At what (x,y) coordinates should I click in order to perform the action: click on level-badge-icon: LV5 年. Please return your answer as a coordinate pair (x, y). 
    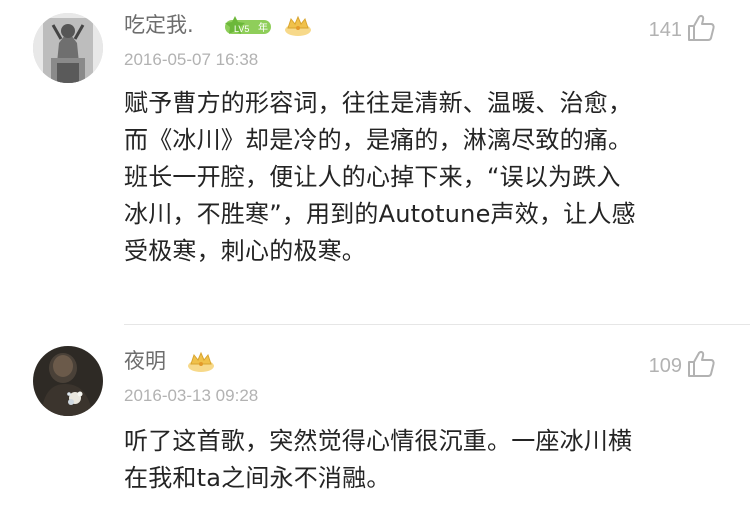
    Looking at the image, I should click on (248, 28).